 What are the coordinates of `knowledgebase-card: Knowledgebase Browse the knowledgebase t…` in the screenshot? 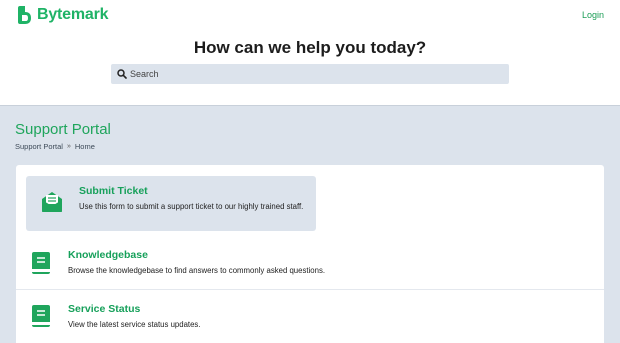 It's located at (310, 263).